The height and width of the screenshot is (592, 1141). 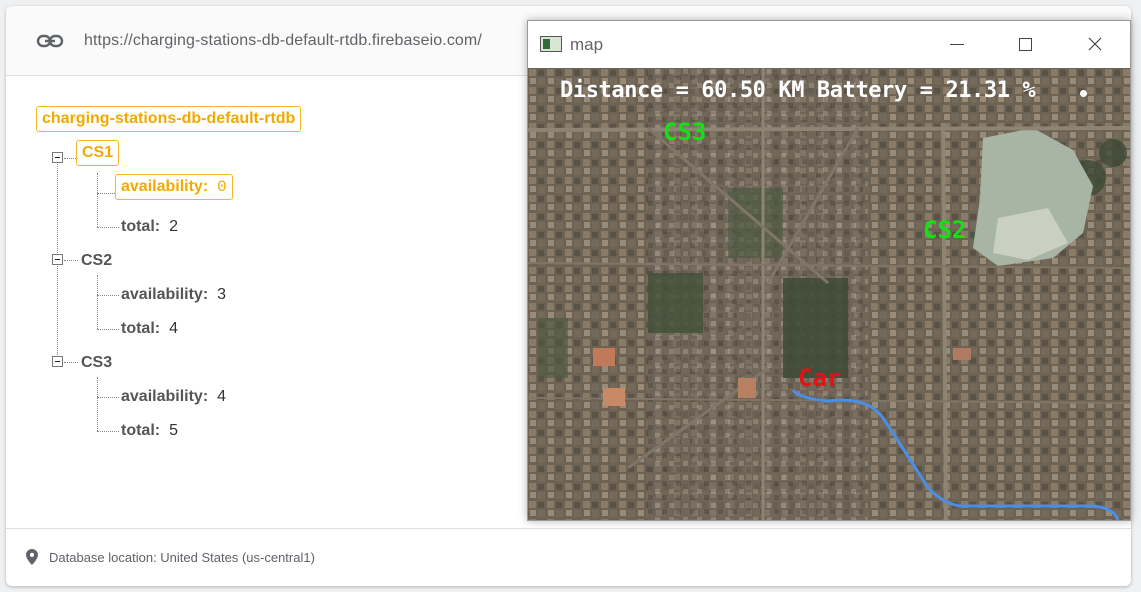 I want to click on close-icon, so click(x=1095, y=44).